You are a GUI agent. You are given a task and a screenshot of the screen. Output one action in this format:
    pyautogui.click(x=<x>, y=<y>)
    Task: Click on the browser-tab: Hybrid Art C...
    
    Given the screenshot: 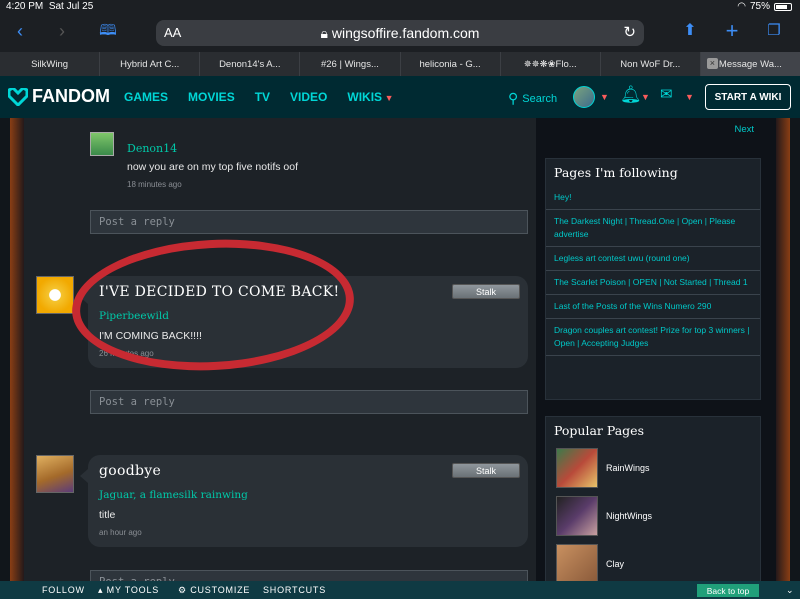 What is the action you would take?
    pyautogui.click(x=149, y=64)
    